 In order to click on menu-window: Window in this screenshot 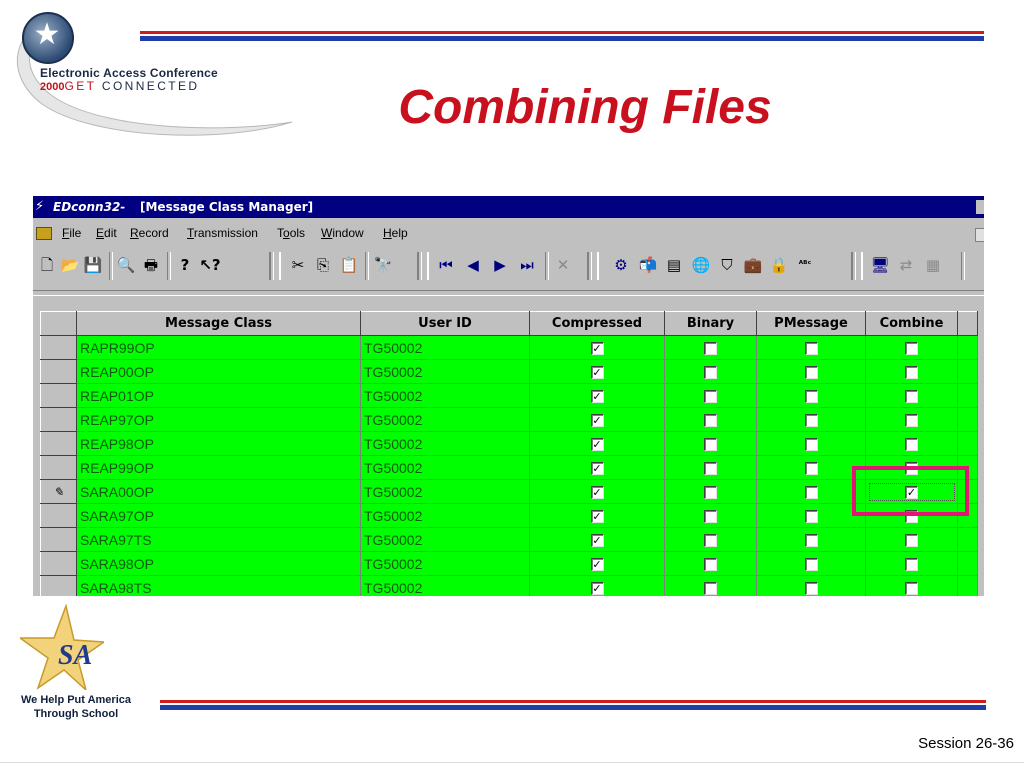, I will do `click(342, 233)`.